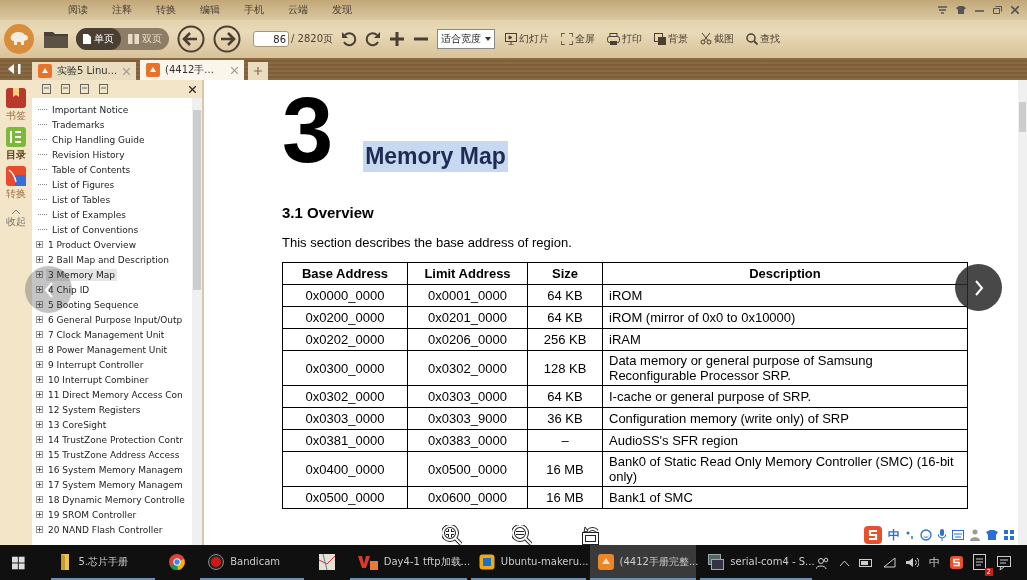 This screenshot has width=1027, height=580. Describe the element at coordinates (109, 259) in the screenshot. I see `outline-item: 2 Ball Map and Description` at that location.